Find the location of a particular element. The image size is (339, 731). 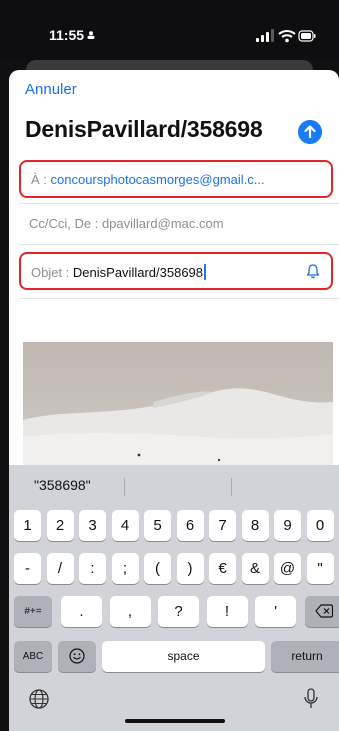

cancel-button: Annuler is located at coordinates (51, 89).